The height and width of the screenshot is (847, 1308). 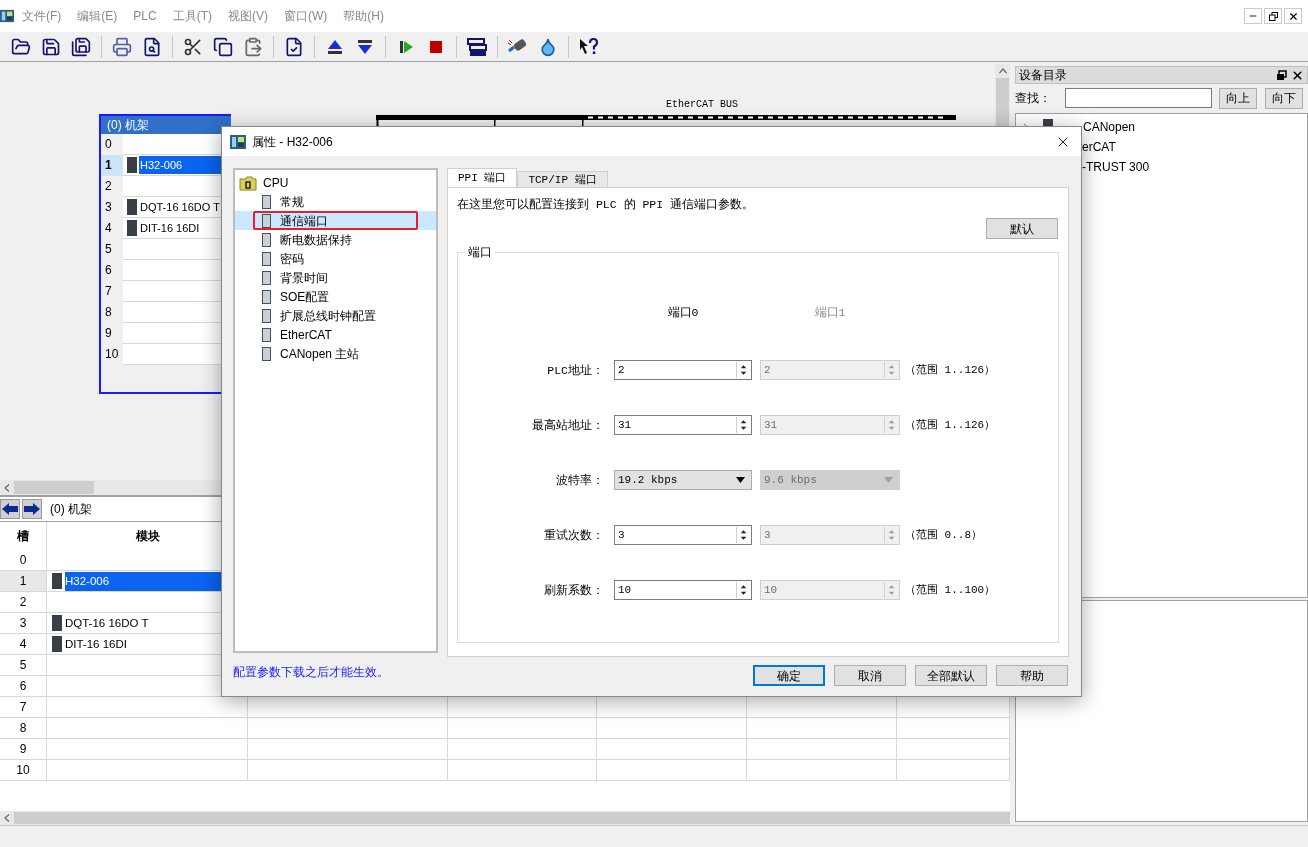 What do you see at coordinates (562, 179) in the screenshot?
I see `tab: TCP/IP 端口` at bounding box center [562, 179].